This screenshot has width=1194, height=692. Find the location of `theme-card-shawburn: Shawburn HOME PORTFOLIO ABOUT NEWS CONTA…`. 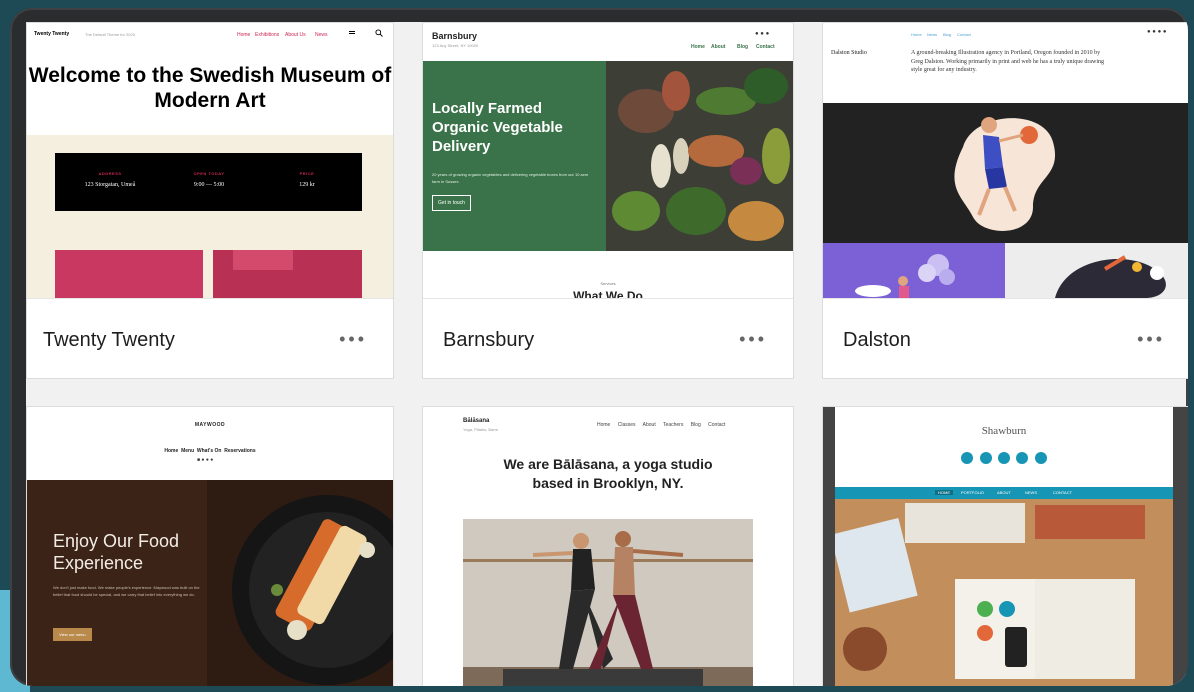

theme-card-shawburn: Shawburn HOME PORTFOLIO ABOUT NEWS CONTA… is located at coordinates (1005, 546).